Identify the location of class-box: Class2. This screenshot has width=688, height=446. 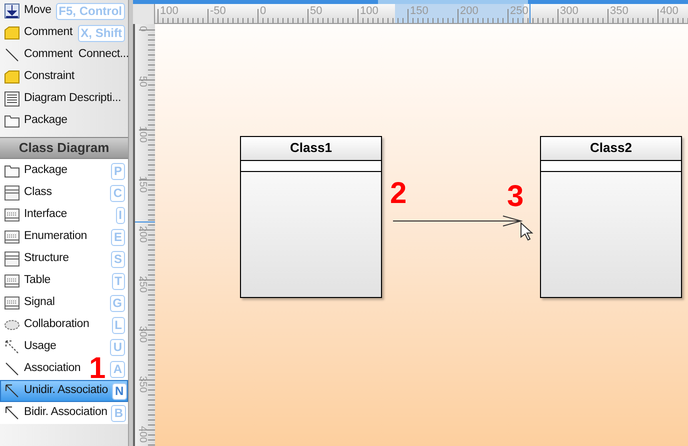
(611, 217).